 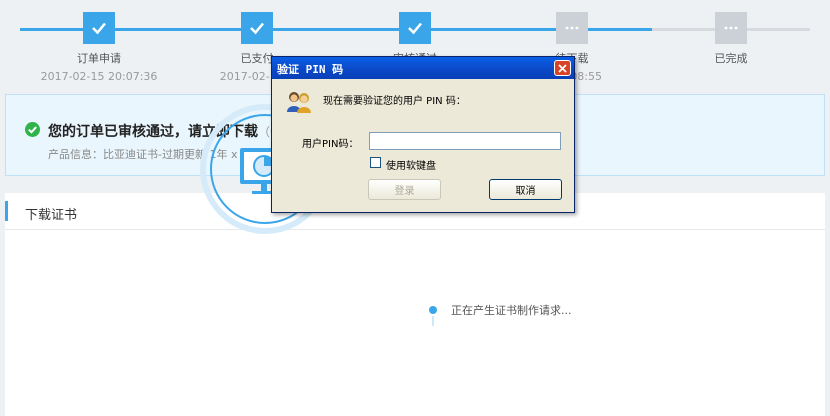 What do you see at coordinates (32, 129) in the screenshot?
I see `success-check-icon` at bounding box center [32, 129].